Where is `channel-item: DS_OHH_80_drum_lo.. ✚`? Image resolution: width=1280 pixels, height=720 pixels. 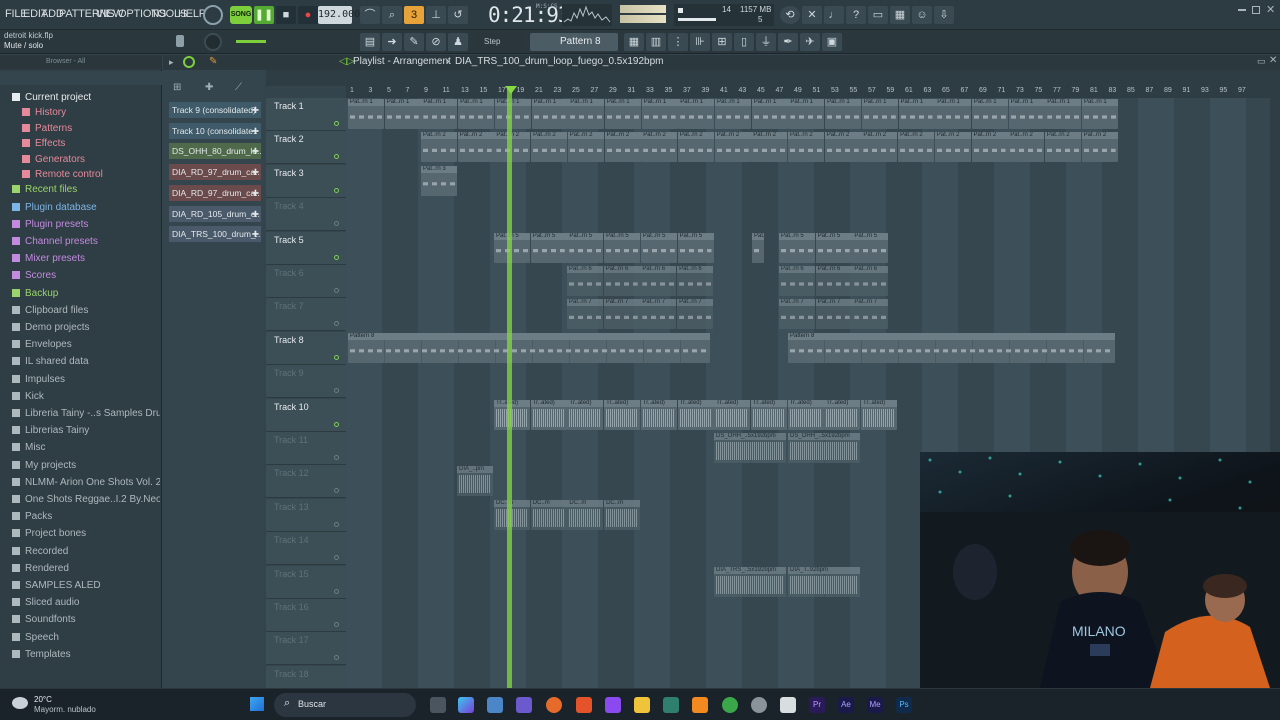 channel-item: DS_OHH_80_drum_lo.. ✚ is located at coordinates (215, 151).